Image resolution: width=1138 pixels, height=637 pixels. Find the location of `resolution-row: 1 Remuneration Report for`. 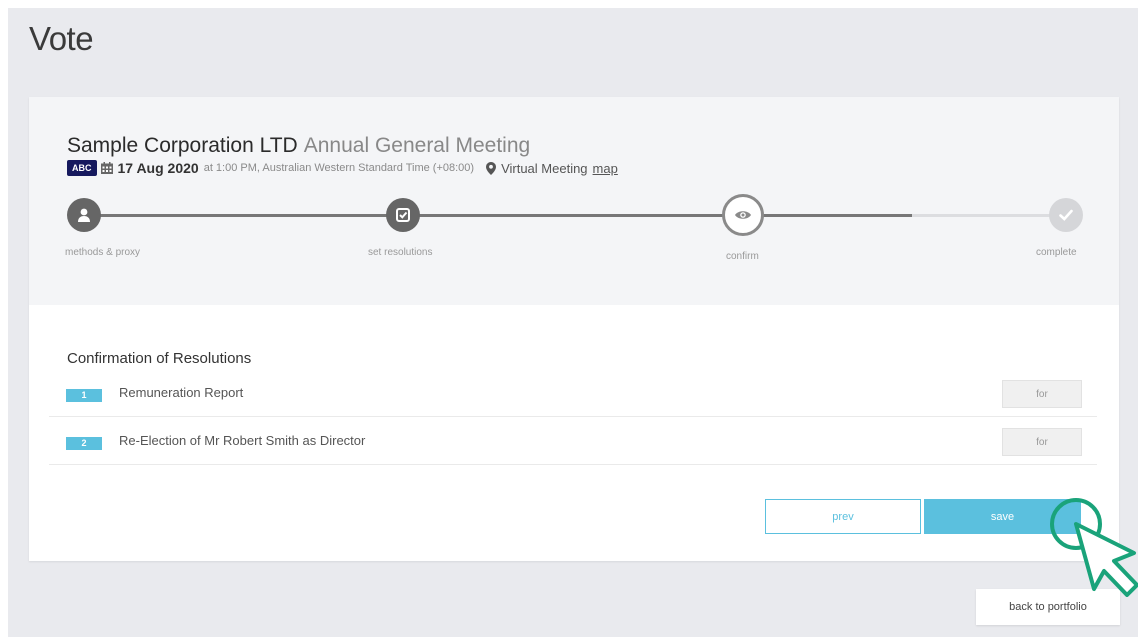

resolution-row: 1 Remuneration Report for is located at coordinates (573, 393).